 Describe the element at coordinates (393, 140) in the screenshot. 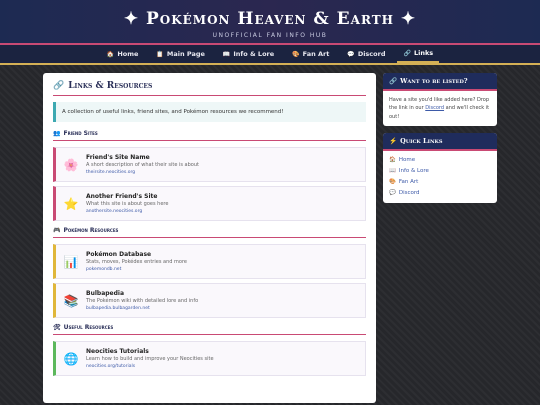

I see `lightning-icon: ⚡` at that location.